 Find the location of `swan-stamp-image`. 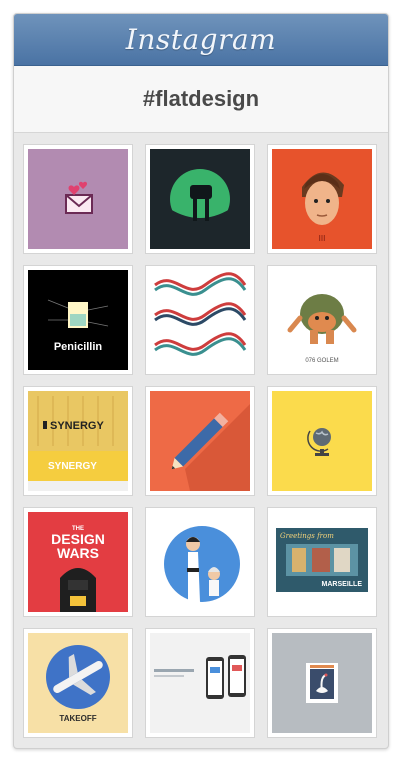

swan-stamp-image is located at coordinates (322, 683).